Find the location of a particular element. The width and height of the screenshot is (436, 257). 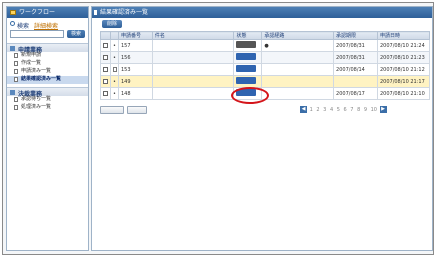

column-header-route: 承認経路 is located at coordinates (298, 35).